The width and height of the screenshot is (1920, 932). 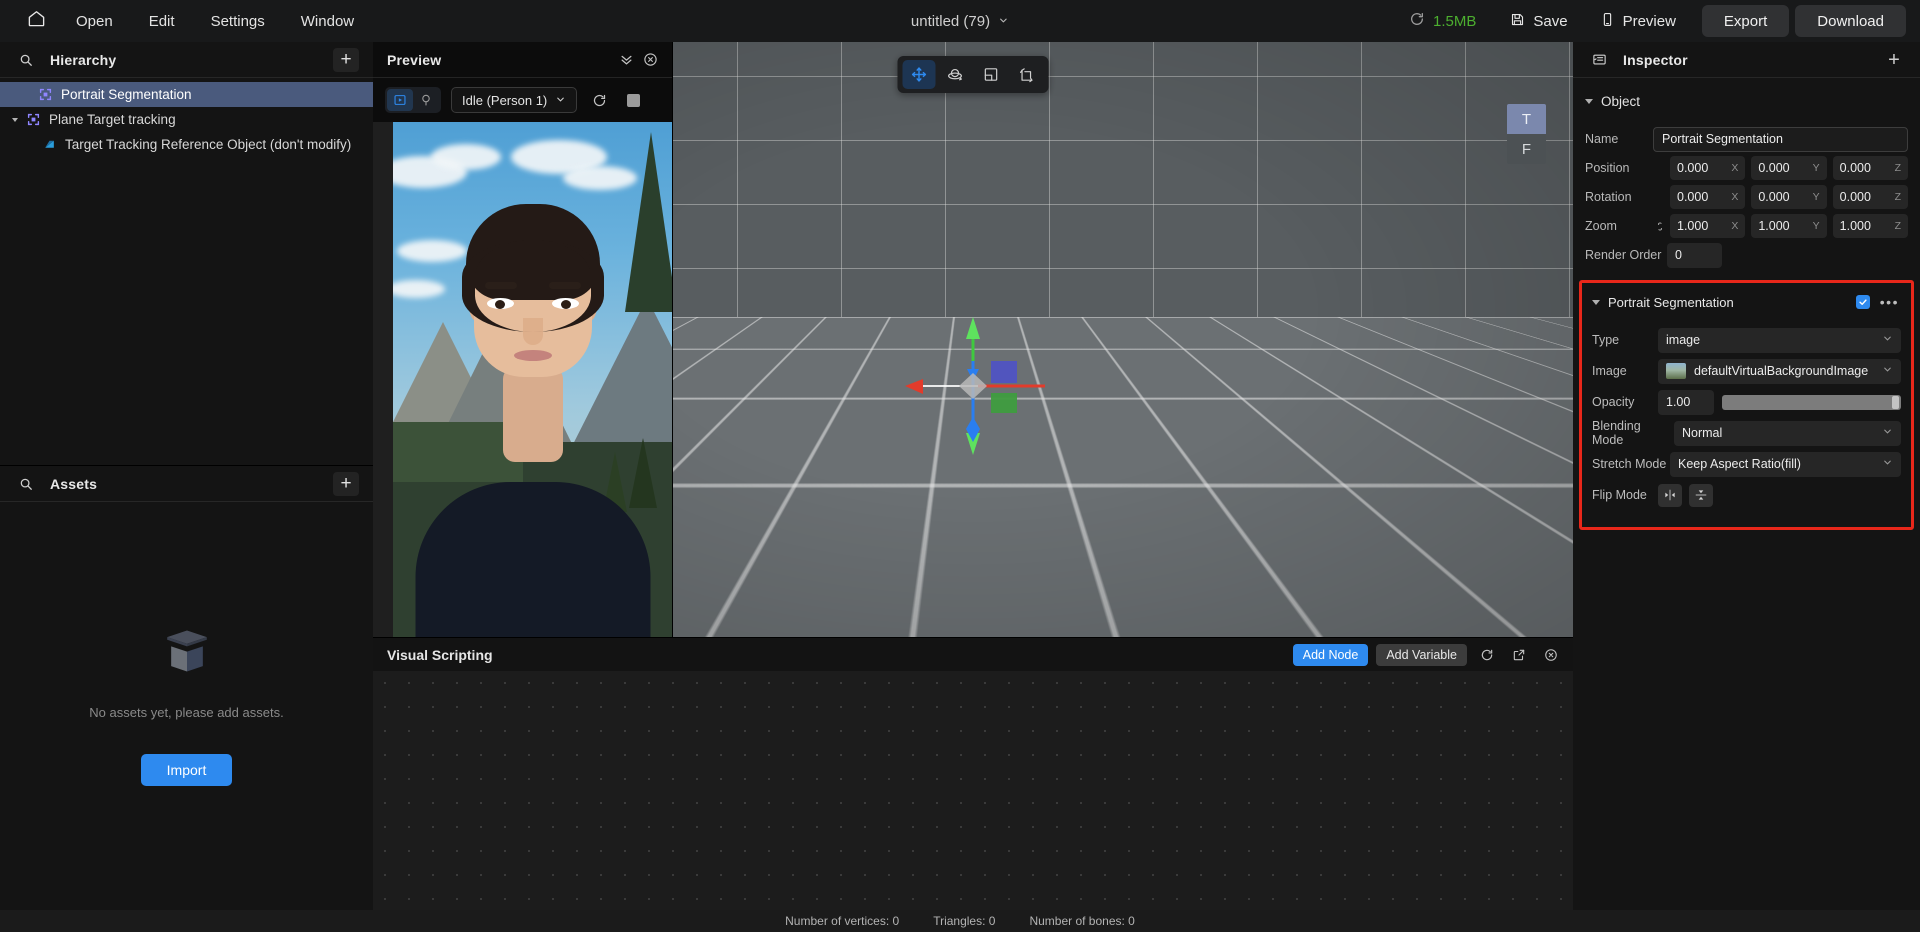 I want to click on transform-gizmo, so click(x=973, y=386).